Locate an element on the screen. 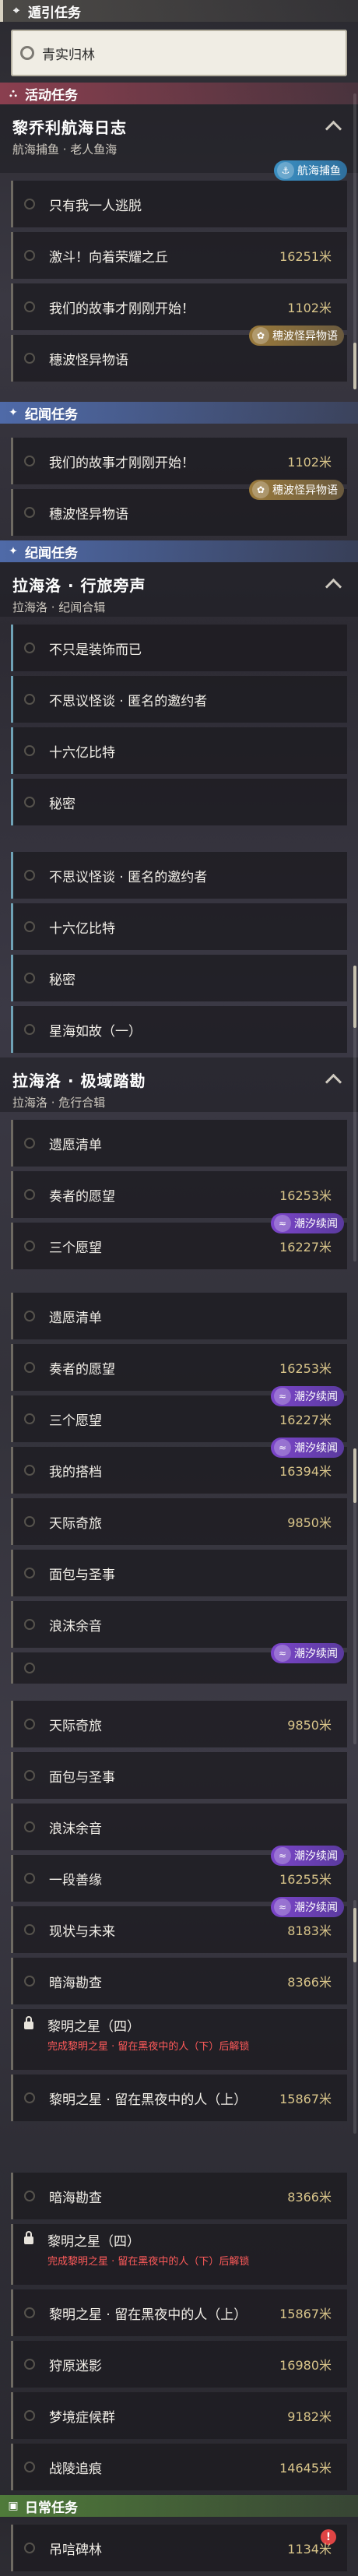 The height and width of the screenshot is (2576, 358). task-item: ≈ 潮汐续闻 我的搭档 16394米 is located at coordinates (179, 1466).